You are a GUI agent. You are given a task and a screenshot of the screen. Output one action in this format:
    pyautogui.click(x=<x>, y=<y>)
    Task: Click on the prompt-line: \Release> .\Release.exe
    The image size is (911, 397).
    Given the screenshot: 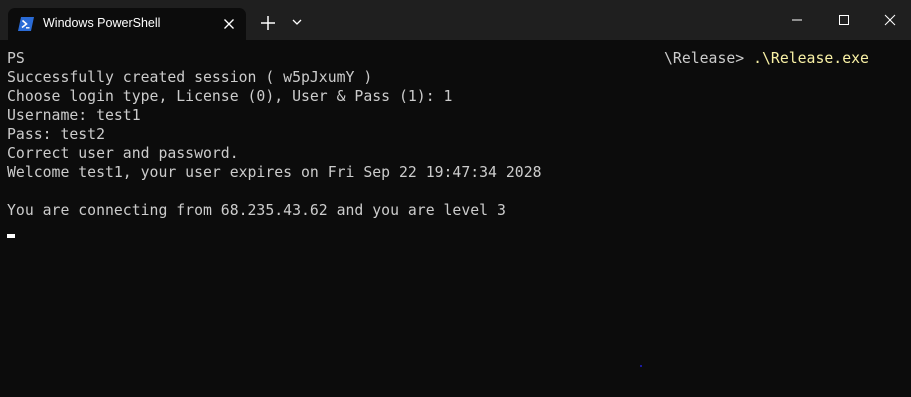 What is the action you would take?
    pyautogui.click(x=766, y=58)
    